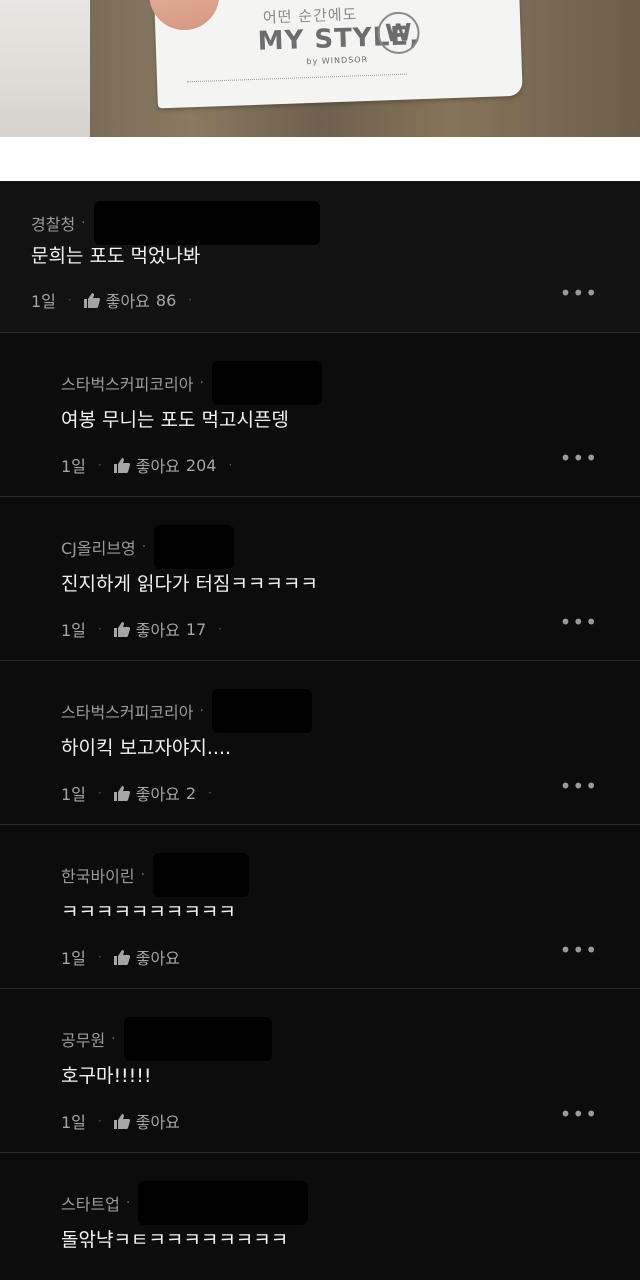  Describe the element at coordinates (337, 60) in the screenshot. I see `card-subtitle: by WINDSOR` at that location.